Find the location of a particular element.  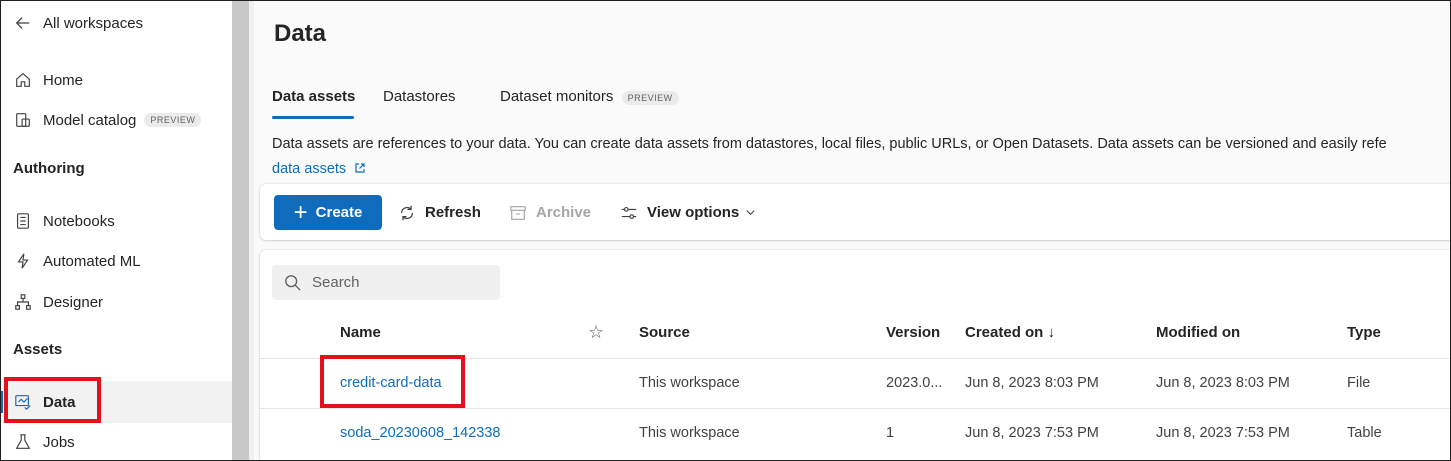

archive-button: Archive is located at coordinates (550, 212).